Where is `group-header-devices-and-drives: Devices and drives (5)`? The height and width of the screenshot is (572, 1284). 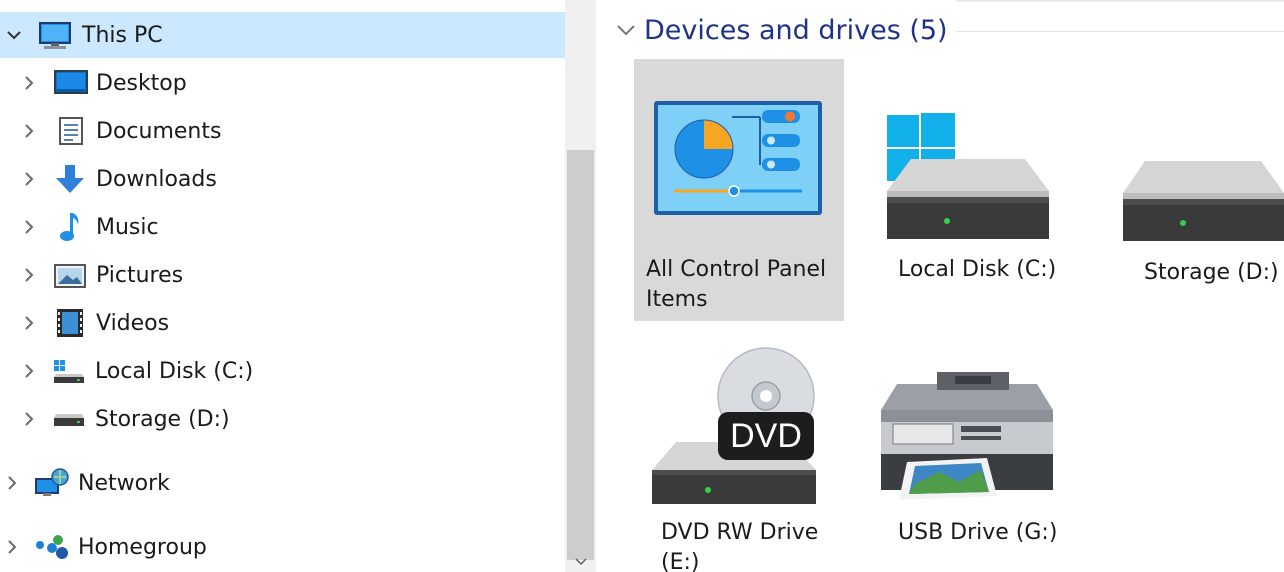 group-header-devices-and-drives: Devices and drives (5) is located at coordinates (782, 30).